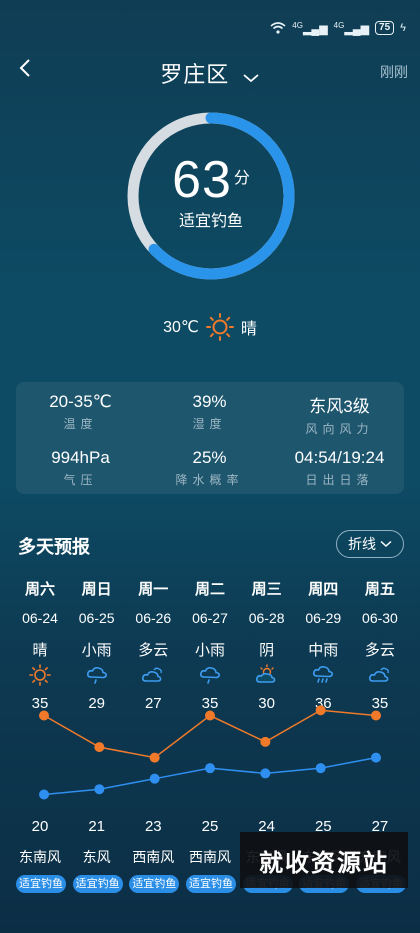  I want to click on forecast-day-bottom-1: 21 东风适宜钓鱼, so click(97, 855).